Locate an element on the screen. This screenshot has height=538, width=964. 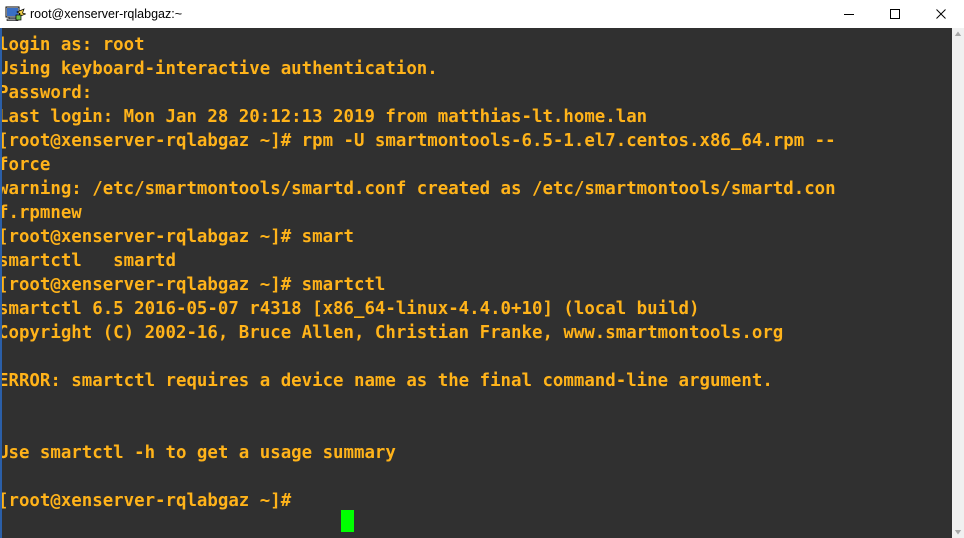
terminal-line: Use smartctl -h to get a usage summary is located at coordinates (198, 453).